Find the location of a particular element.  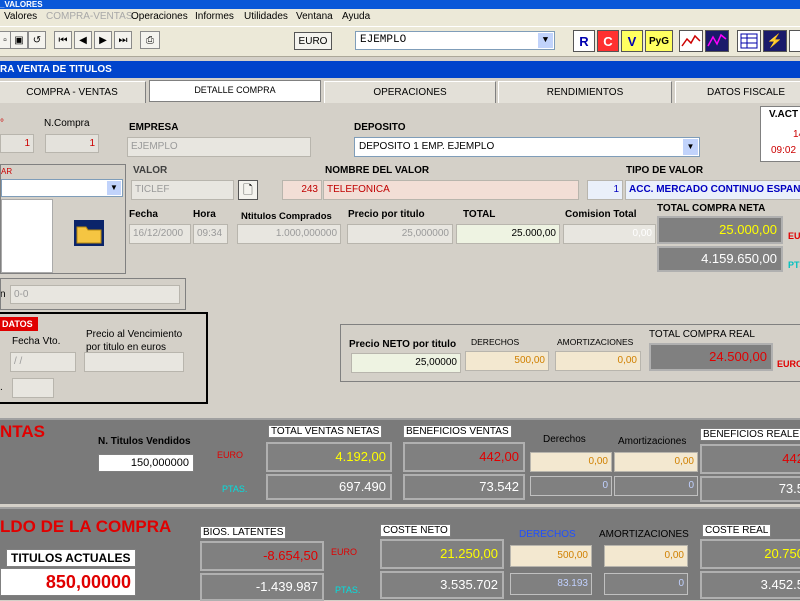

total-compra-real-field: 24.500,00 is located at coordinates (711, 357).